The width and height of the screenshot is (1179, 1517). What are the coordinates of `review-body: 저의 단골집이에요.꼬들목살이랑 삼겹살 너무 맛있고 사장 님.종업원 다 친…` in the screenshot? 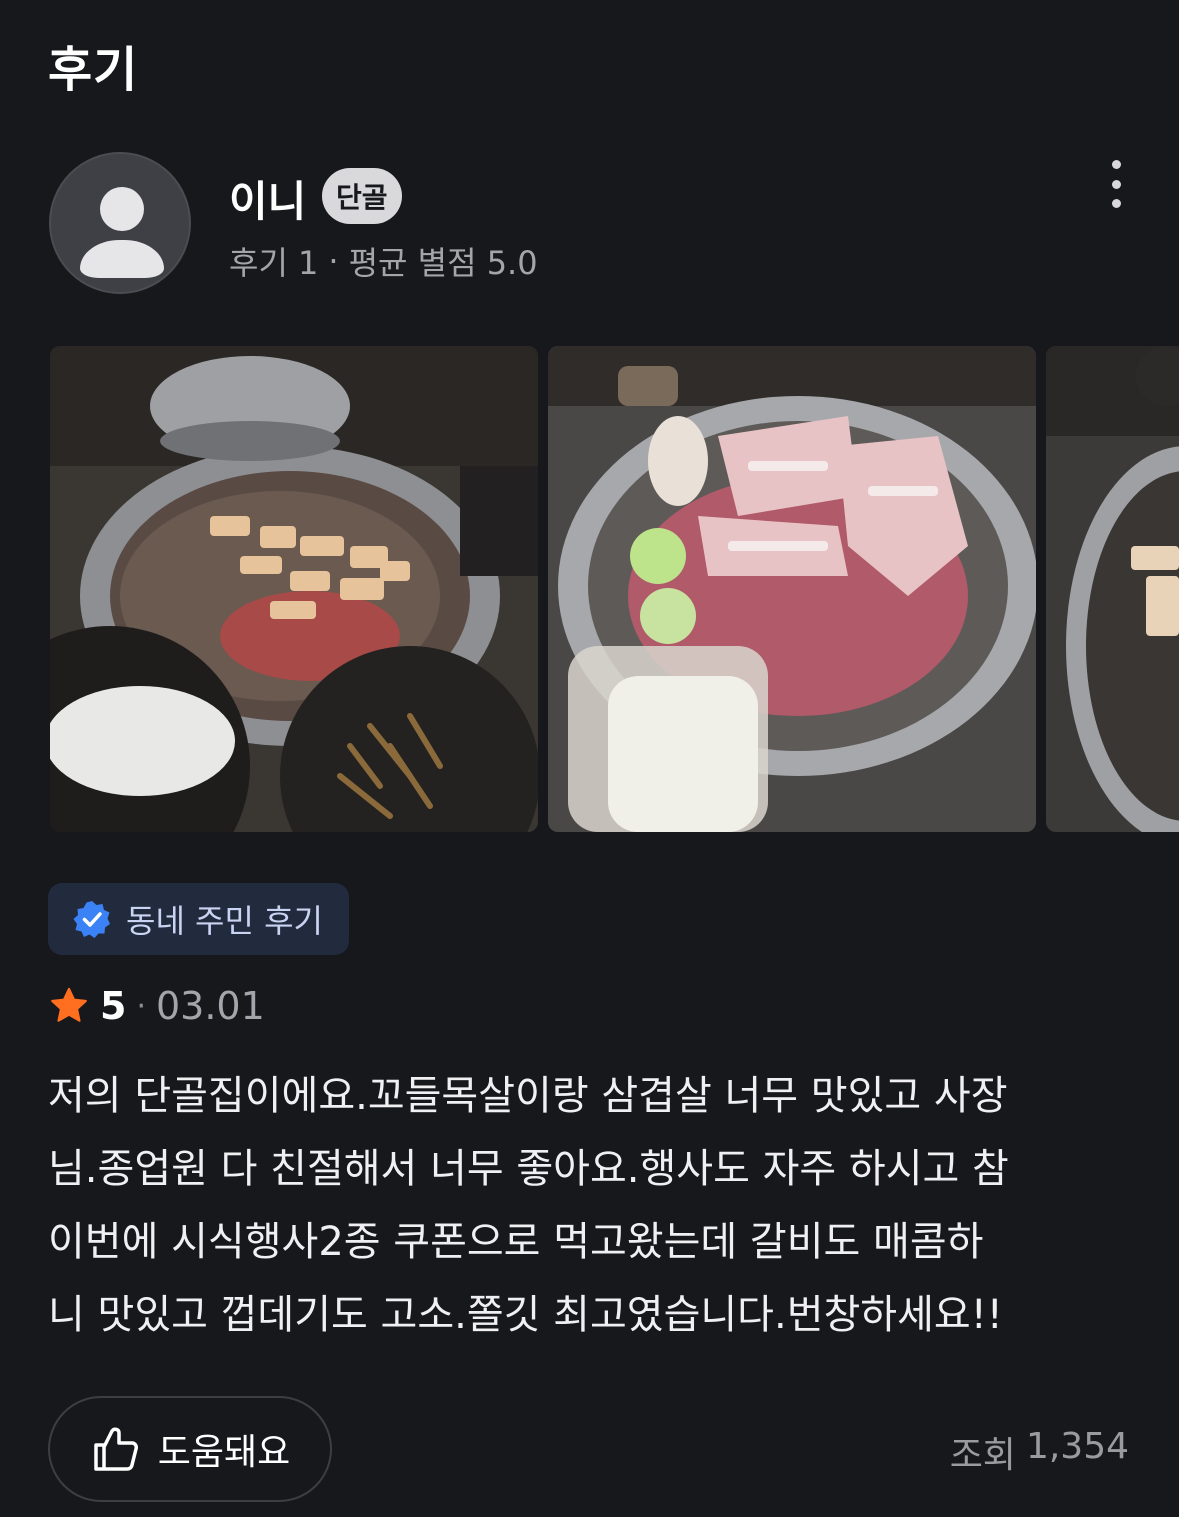 It's located at (528, 1205).